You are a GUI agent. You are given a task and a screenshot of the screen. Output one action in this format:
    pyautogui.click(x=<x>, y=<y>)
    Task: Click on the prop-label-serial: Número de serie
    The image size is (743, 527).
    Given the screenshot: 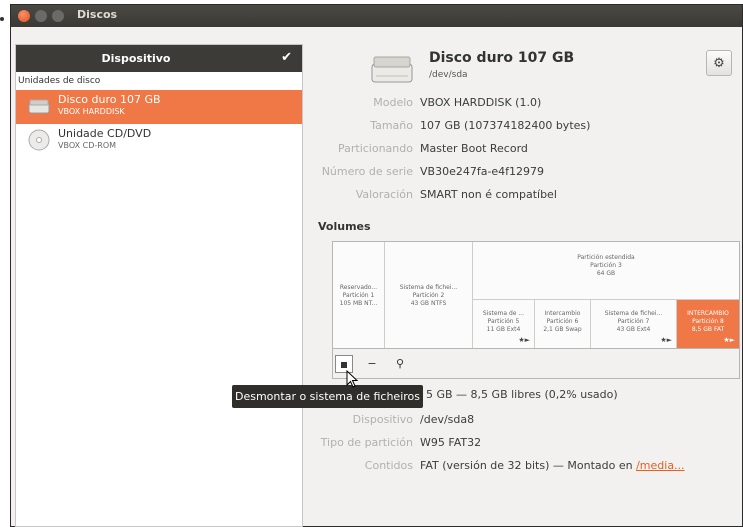 What is the action you would take?
    pyautogui.click(x=367, y=171)
    